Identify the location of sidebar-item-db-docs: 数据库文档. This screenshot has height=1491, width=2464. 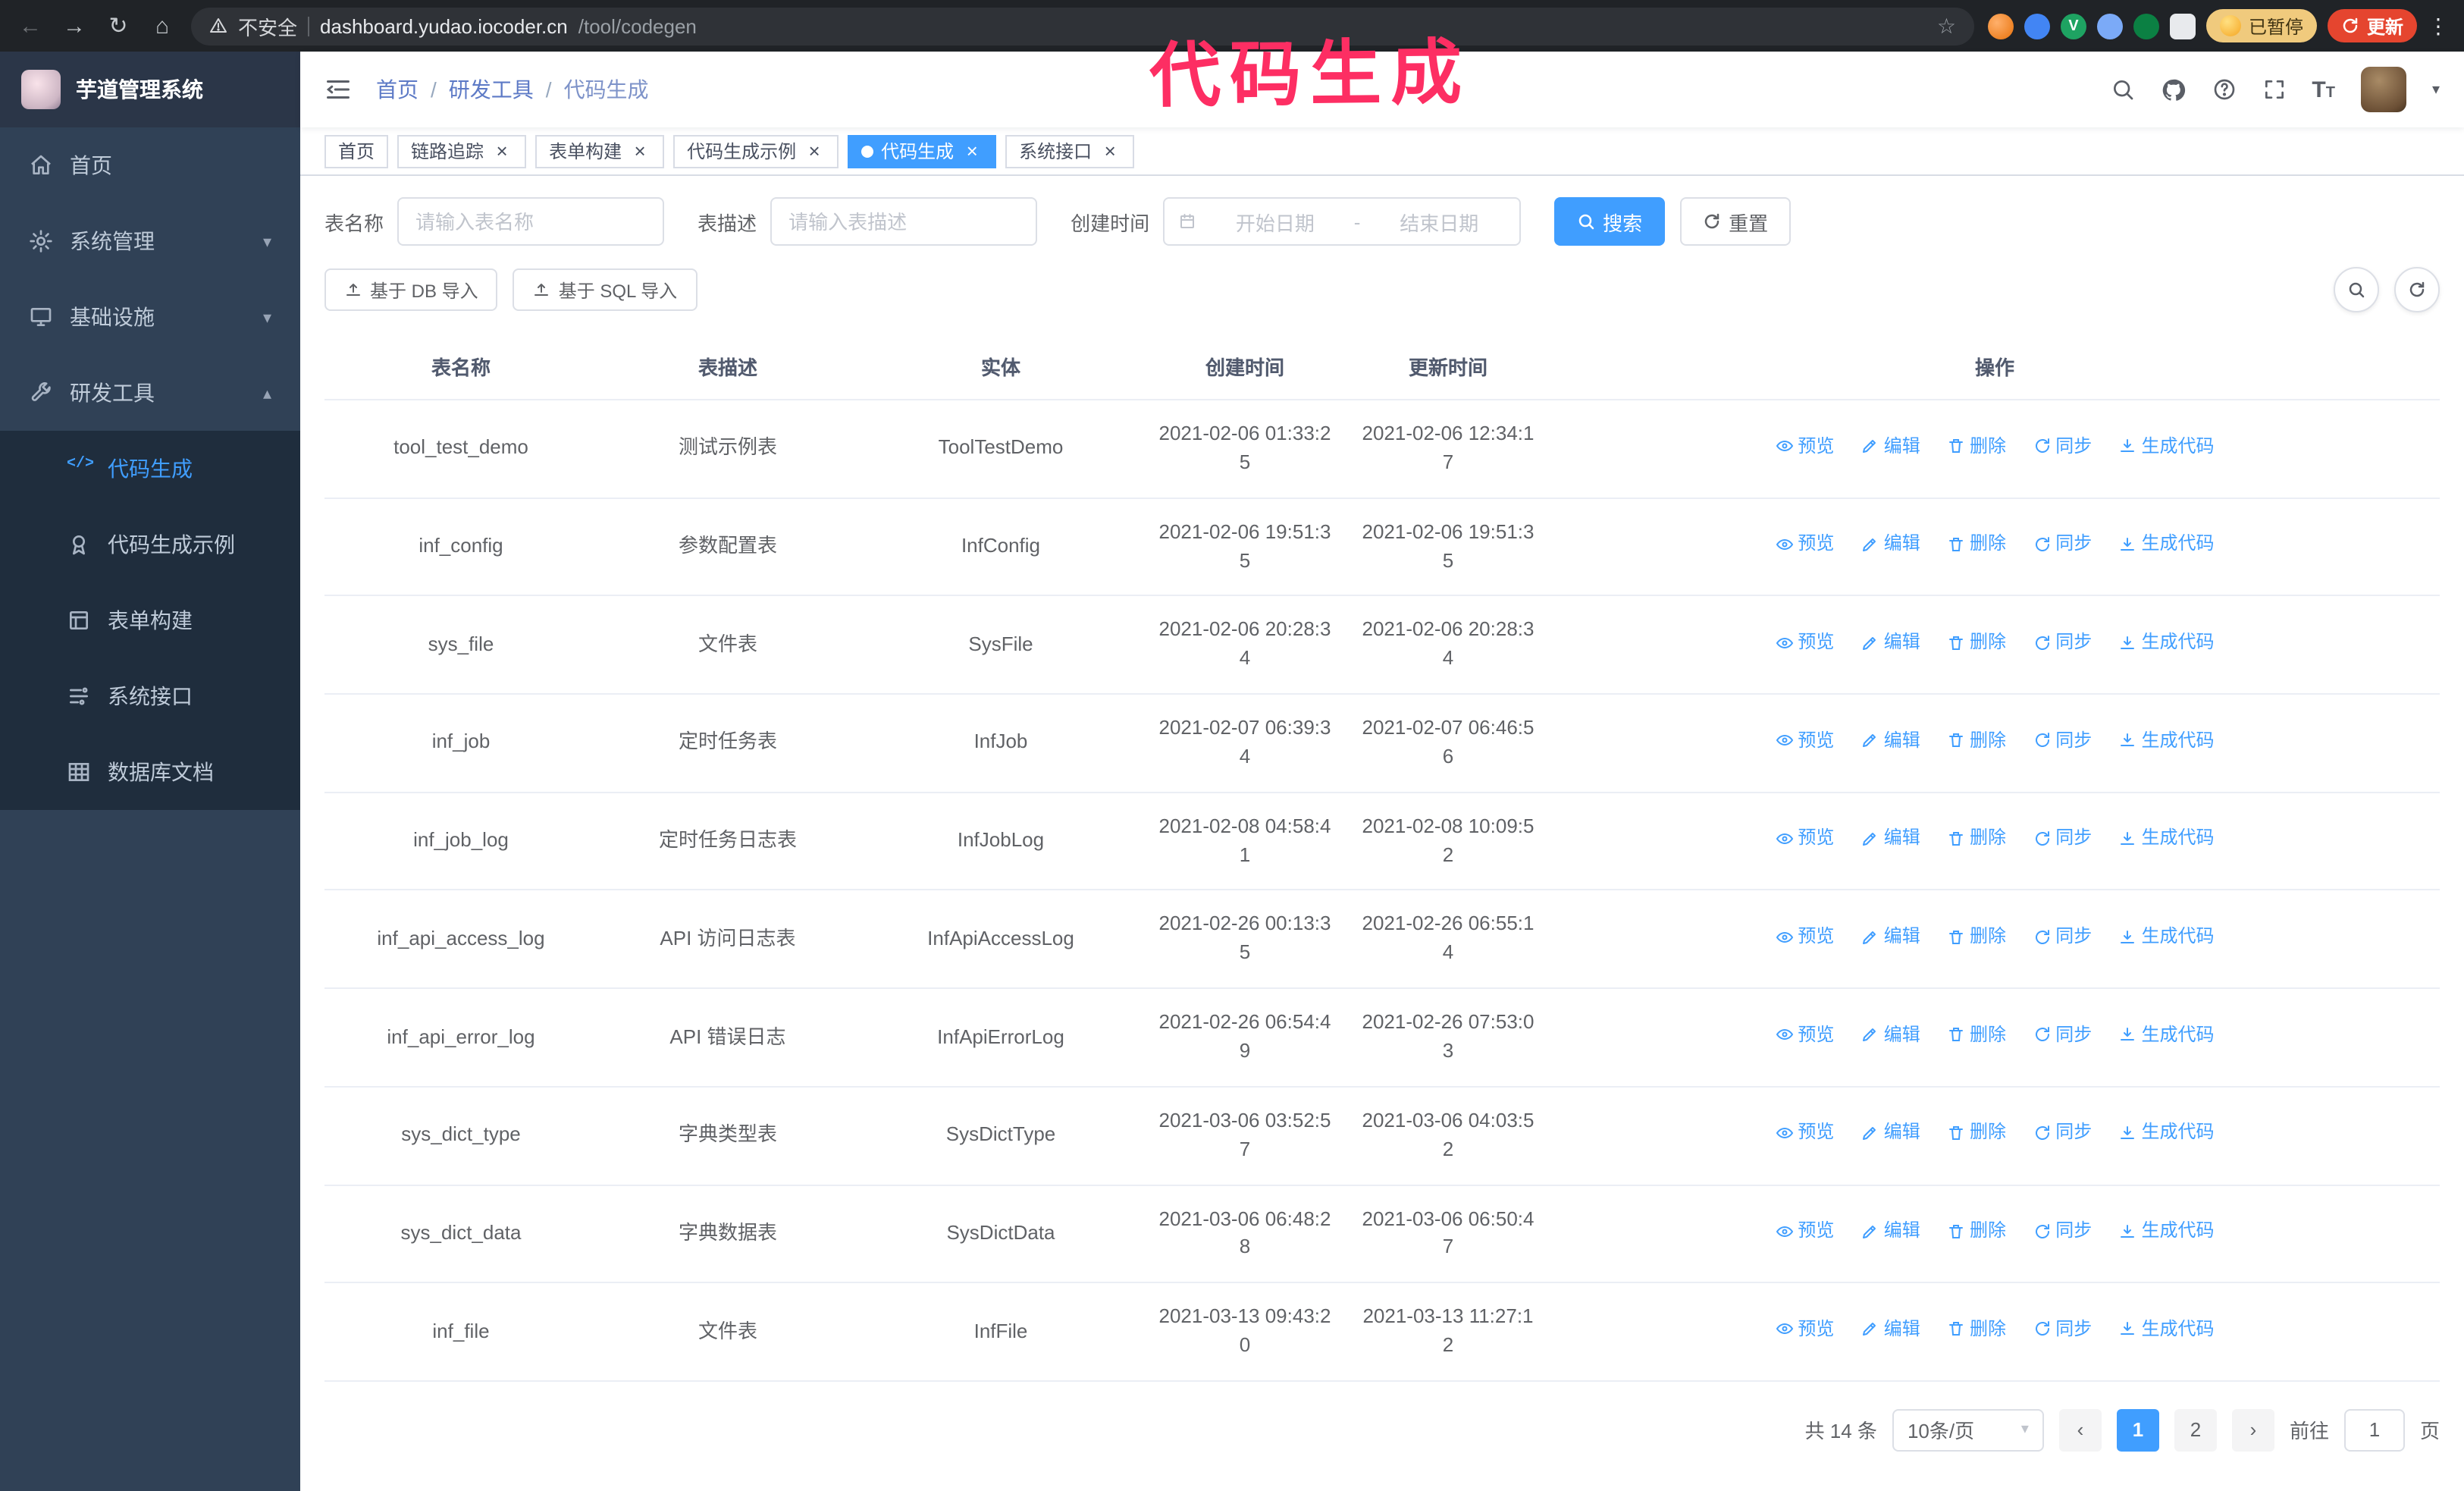
(150, 772).